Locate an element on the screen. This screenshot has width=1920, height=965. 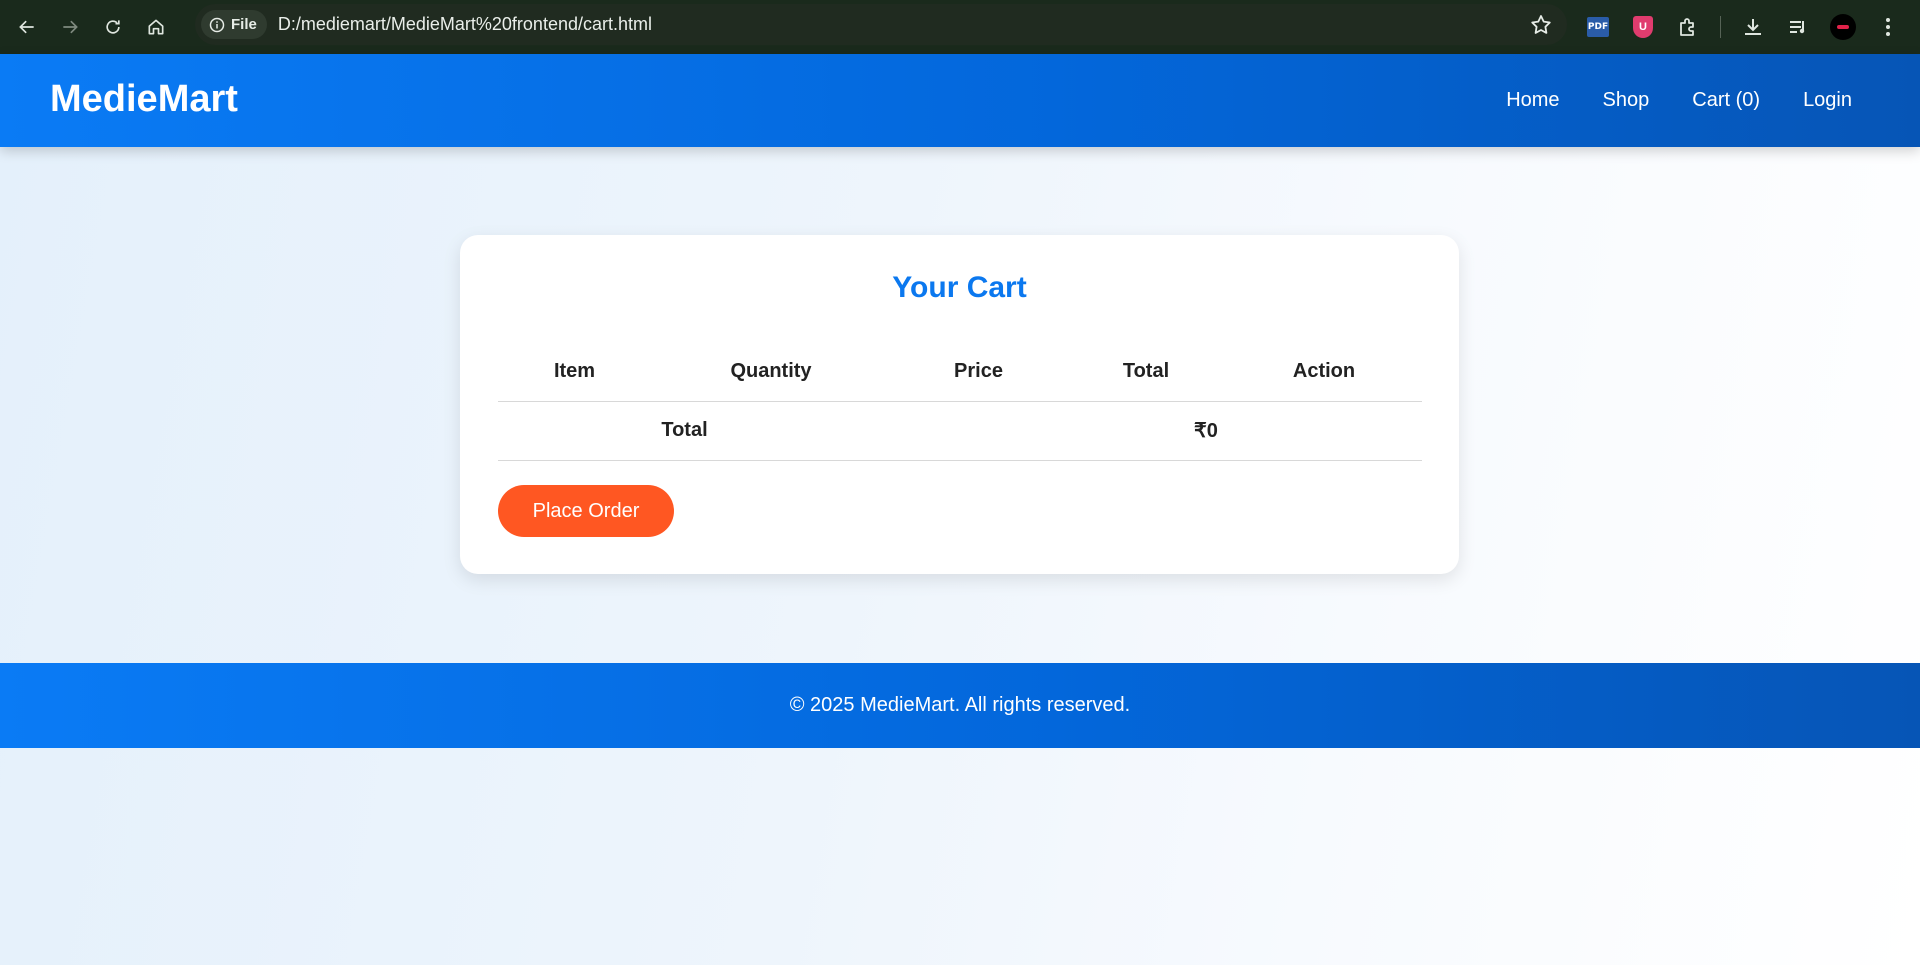
playlist-icon is located at coordinates (1797, 27).